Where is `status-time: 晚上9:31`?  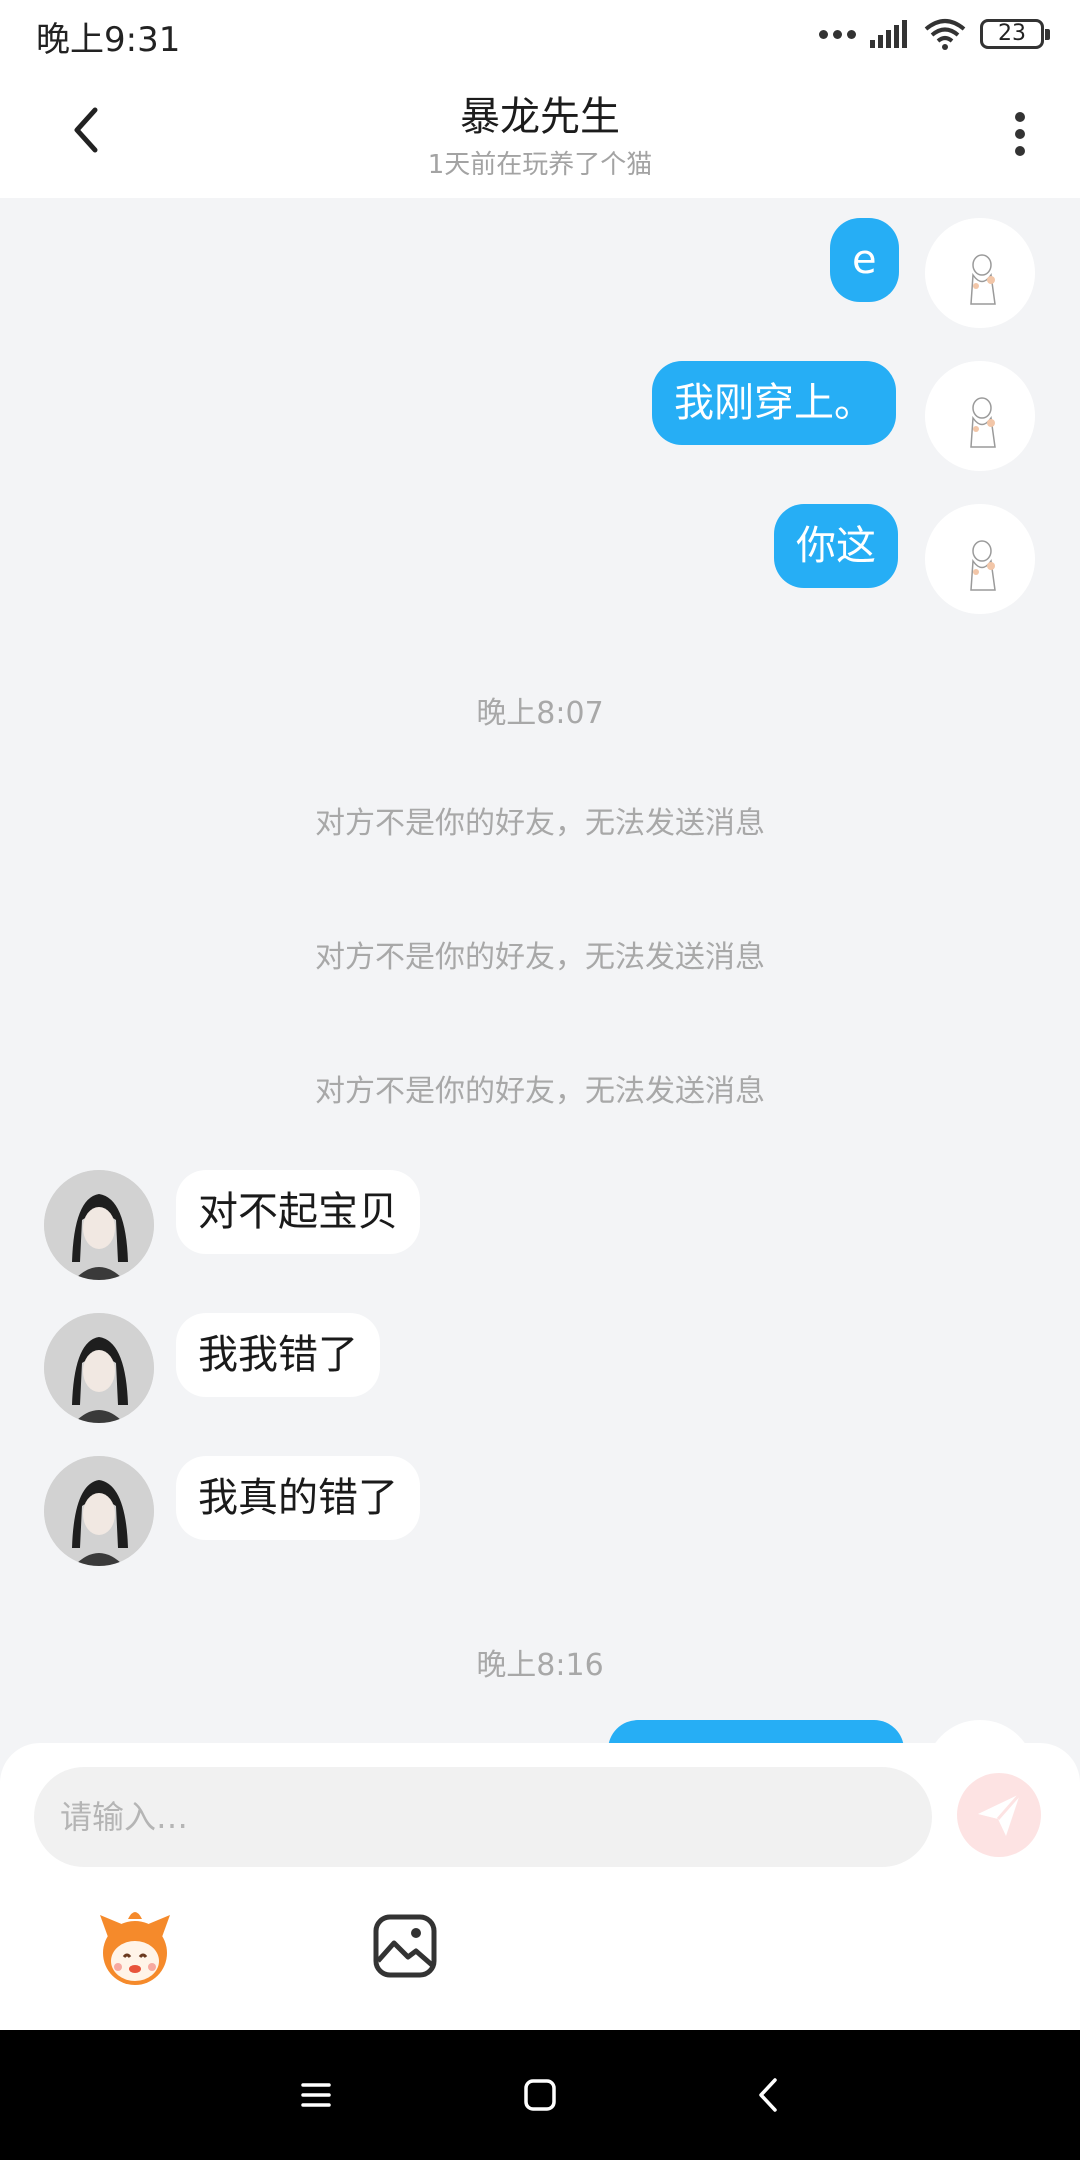
status-time: 晚上9:31 is located at coordinates (108, 40).